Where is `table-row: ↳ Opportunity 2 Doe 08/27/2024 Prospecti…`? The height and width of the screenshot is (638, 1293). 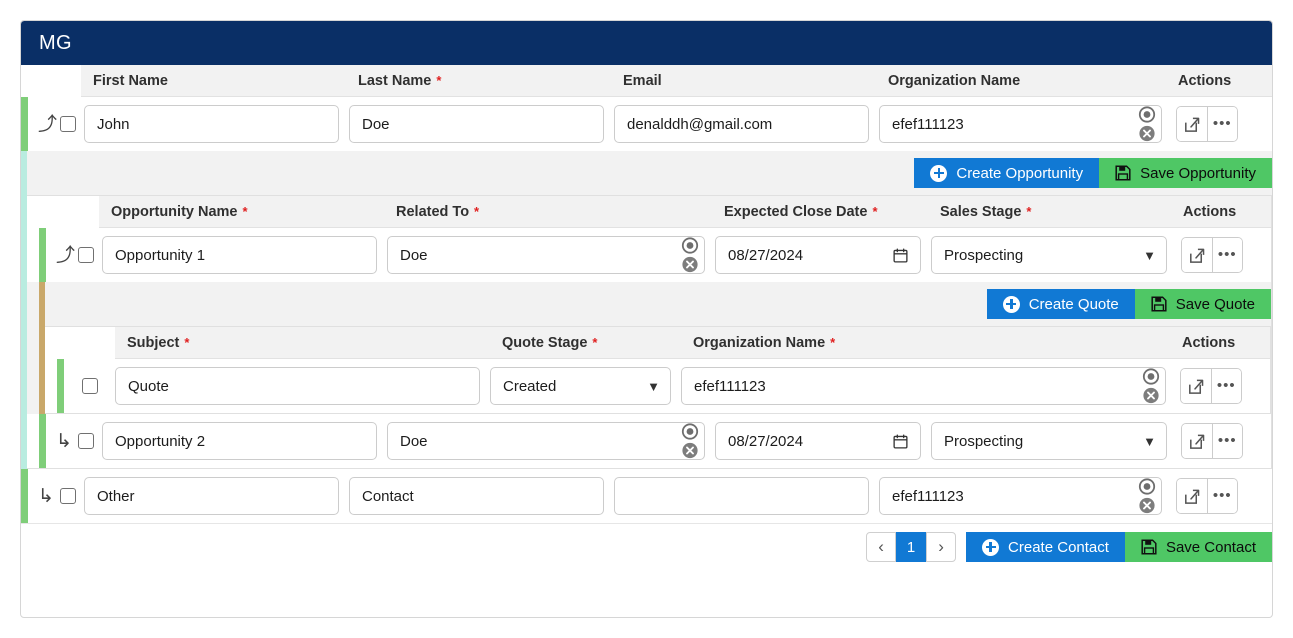 table-row: ↳ Opportunity 2 Doe 08/27/2024 Prospecti… is located at coordinates (649, 441).